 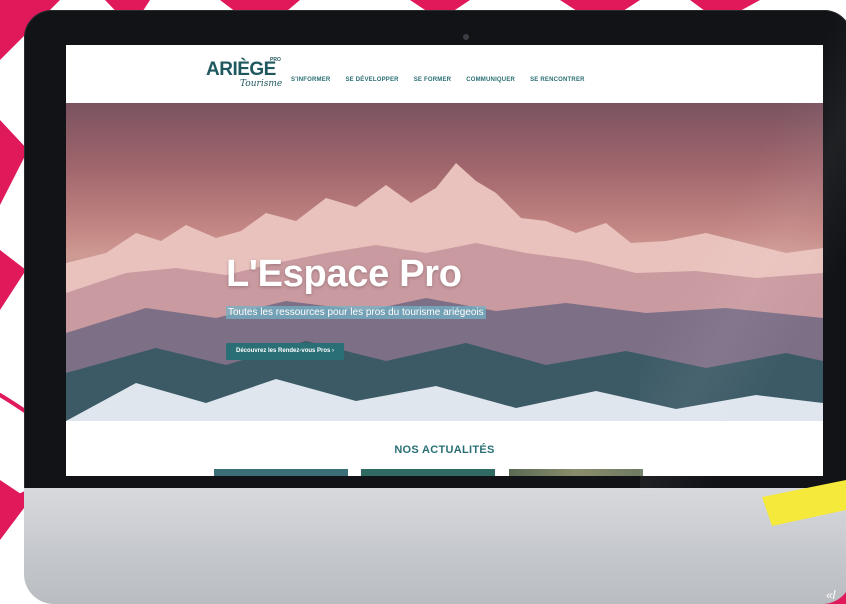 I want to click on page-fragment-text: «l, so click(x=831, y=595).